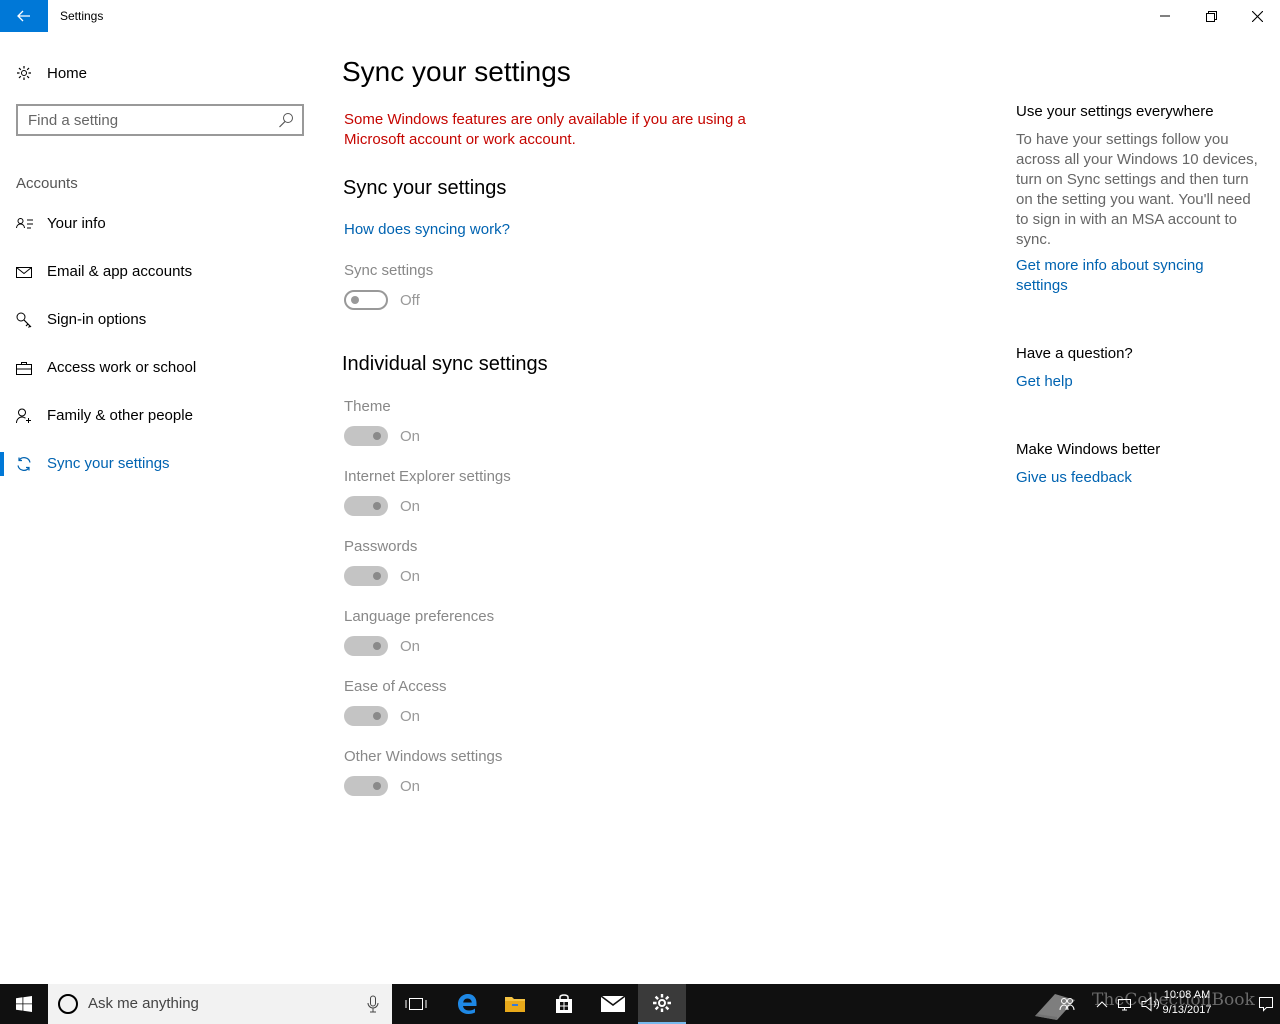  I want to click on ease-of-access-state: On, so click(410, 716).